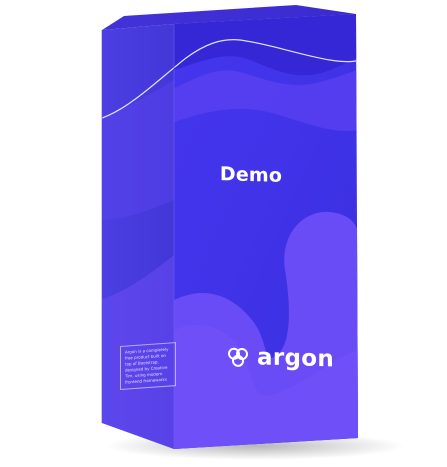 The image size is (447, 467). I want to click on argon-atom-icon, so click(238, 357).